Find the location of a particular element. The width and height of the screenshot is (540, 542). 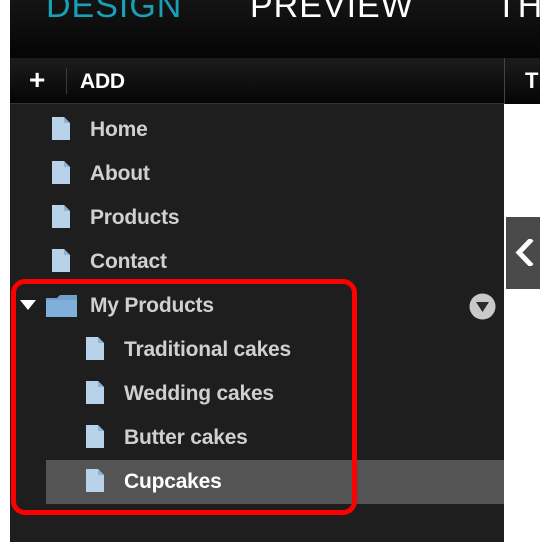

page-label-contact: Contact is located at coordinates (128, 261).